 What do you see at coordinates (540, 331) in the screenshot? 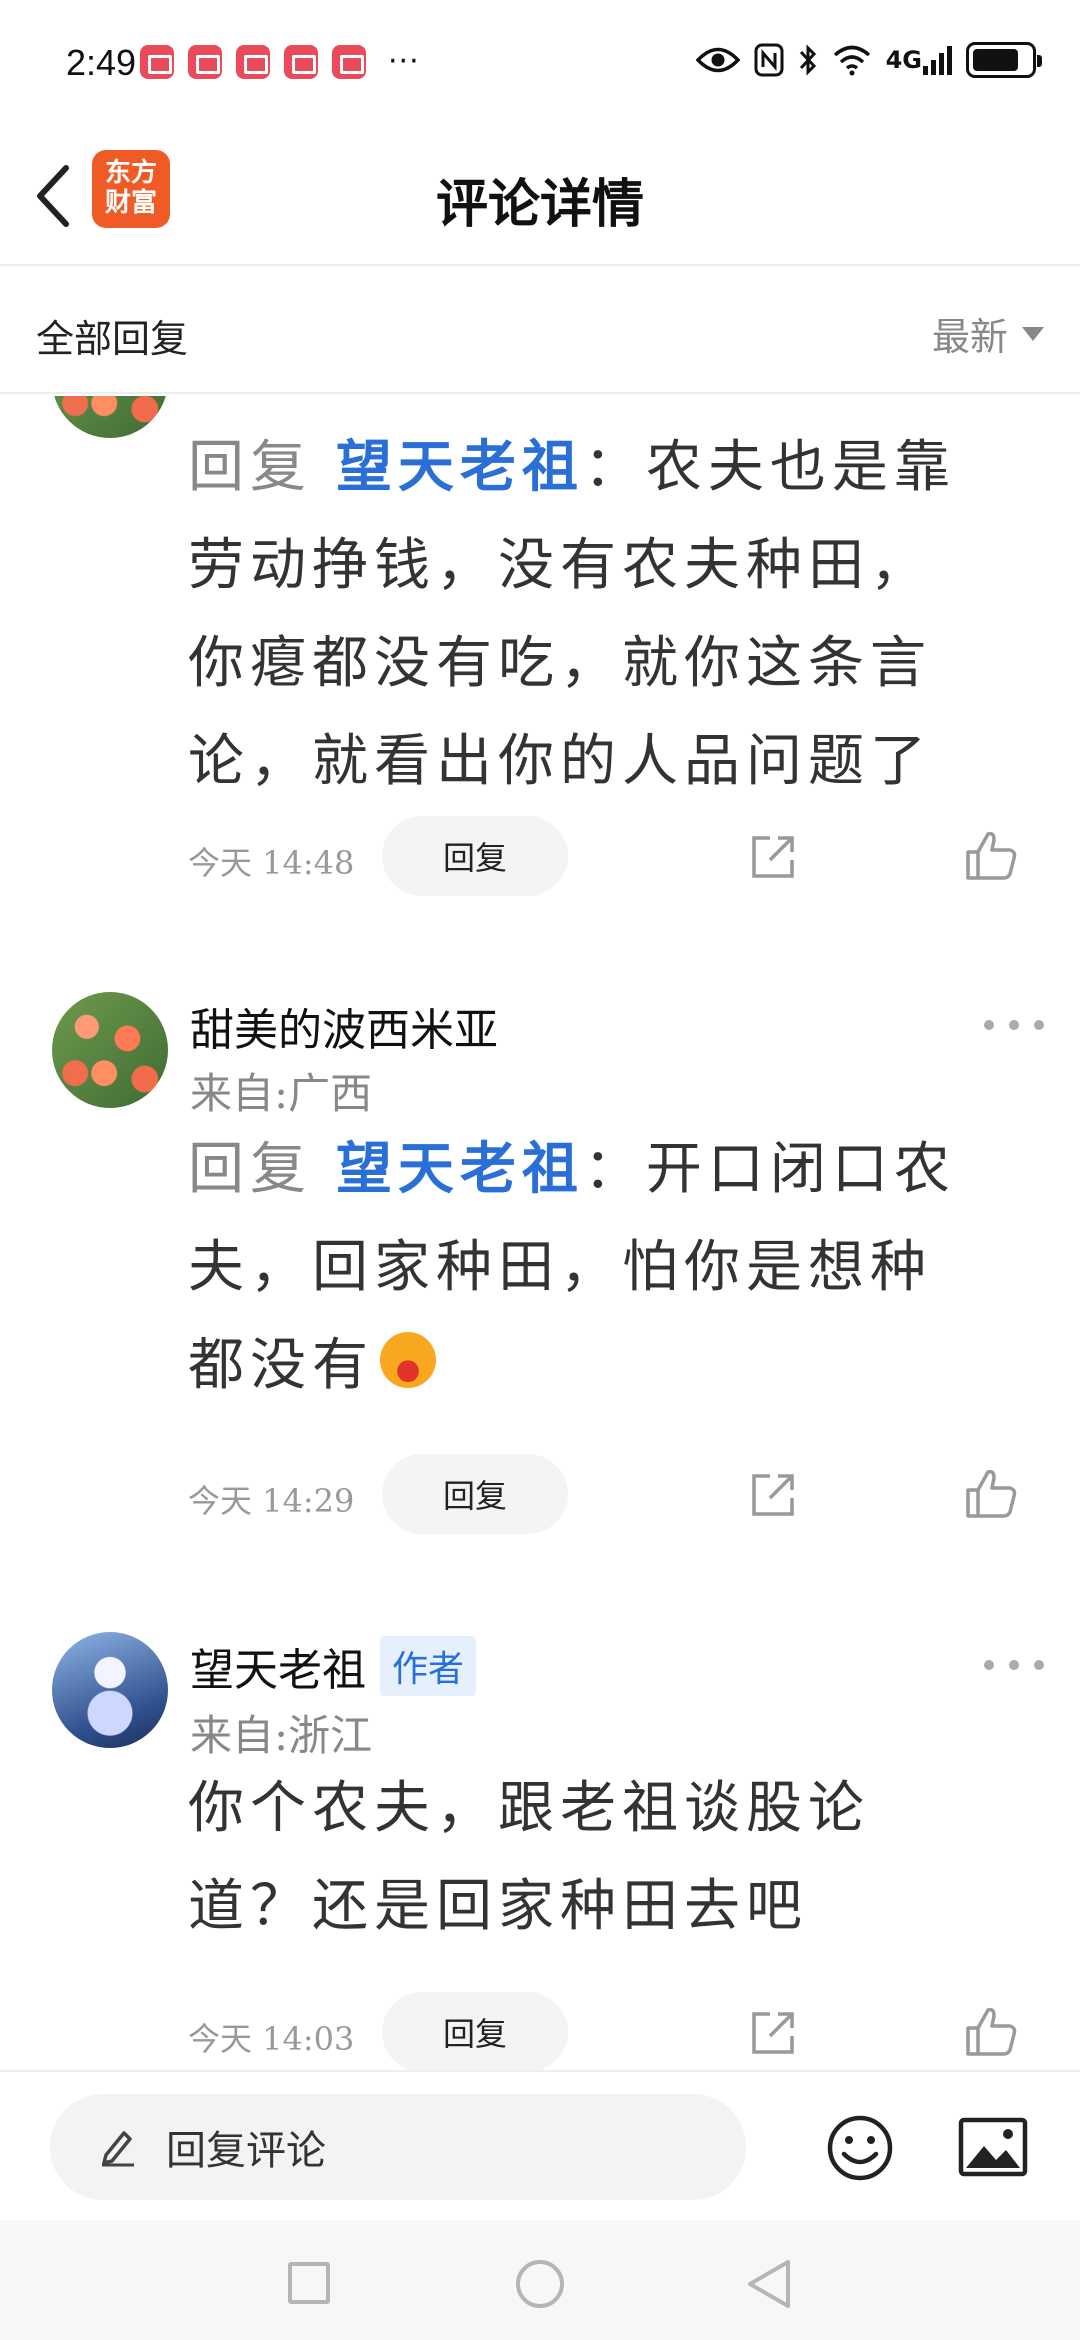
I see `reply-filter-bar: 全部回复 最新` at bounding box center [540, 331].